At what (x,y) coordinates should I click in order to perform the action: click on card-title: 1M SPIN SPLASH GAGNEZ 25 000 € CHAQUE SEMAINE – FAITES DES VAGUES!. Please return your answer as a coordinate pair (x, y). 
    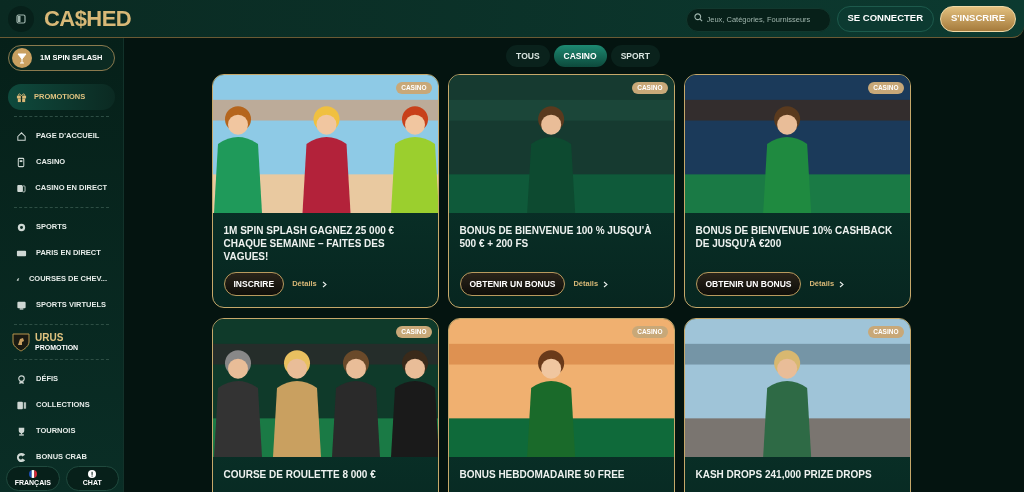
    Looking at the image, I should click on (309, 244).